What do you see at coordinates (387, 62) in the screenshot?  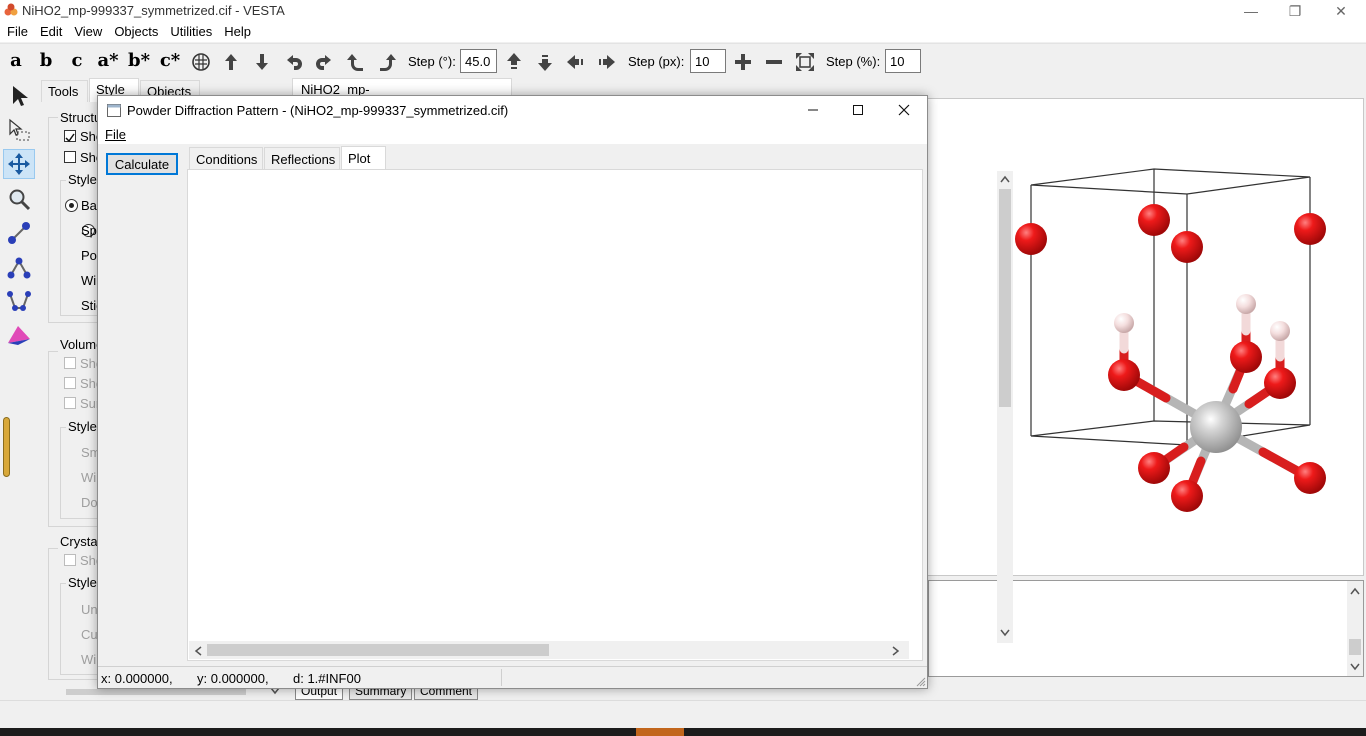 I see `rotate-cw-icon` at bounding box center [387, 62].